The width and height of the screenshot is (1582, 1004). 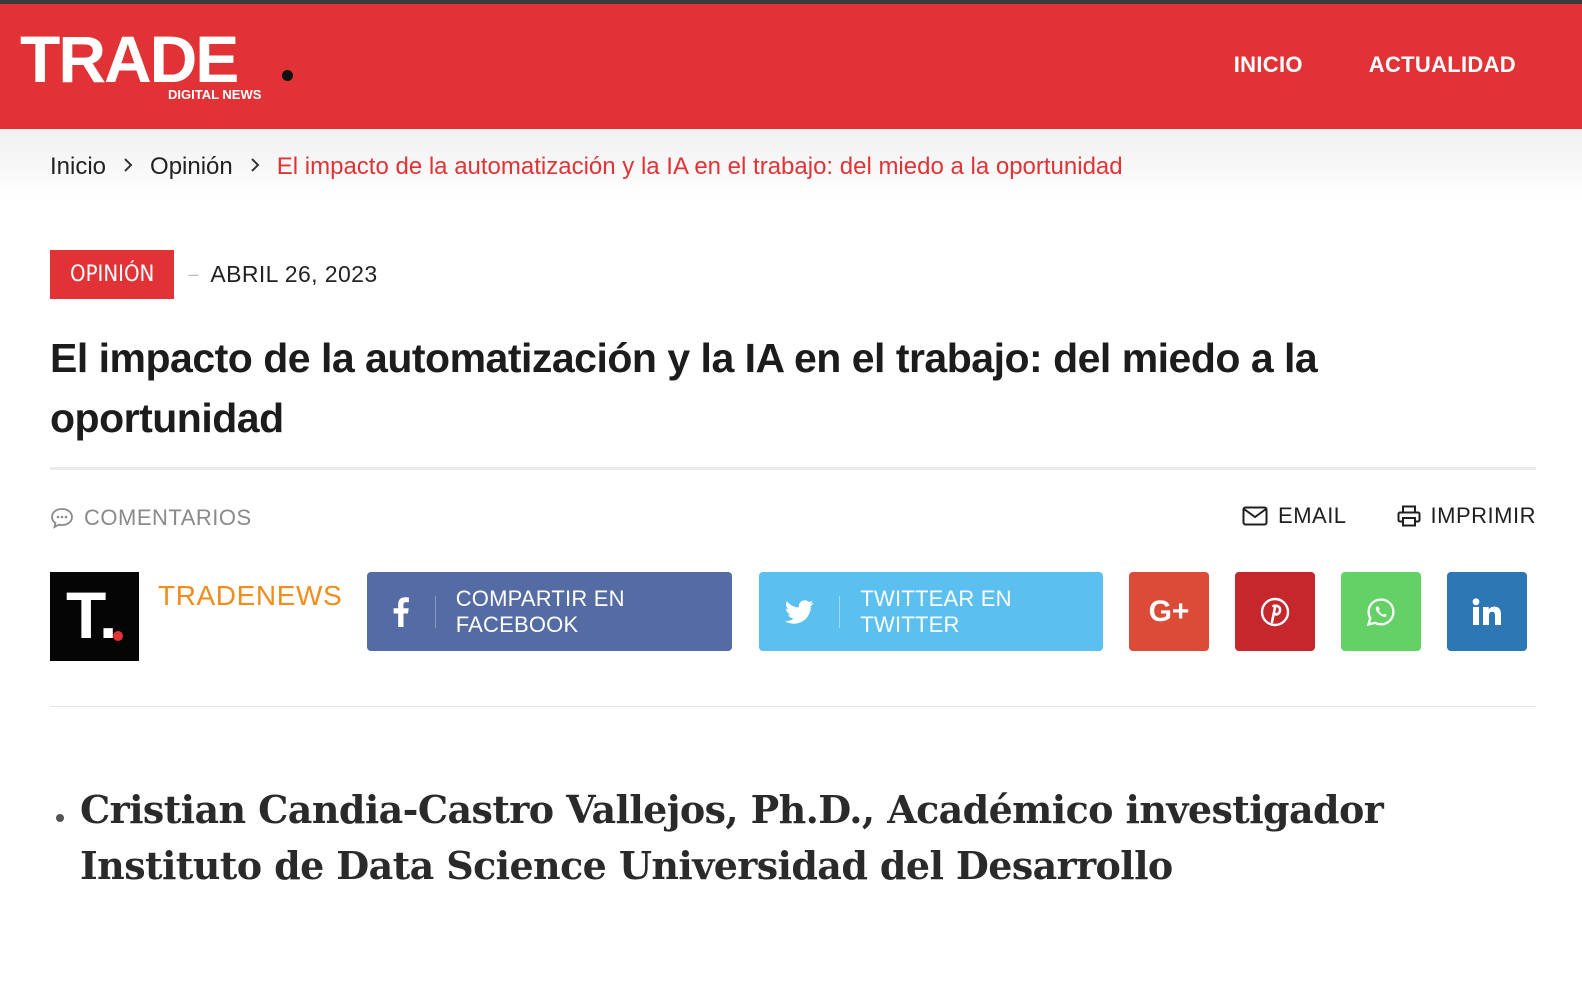 I want to click on author-avatar-initial: T., so click(x=92, y=615).